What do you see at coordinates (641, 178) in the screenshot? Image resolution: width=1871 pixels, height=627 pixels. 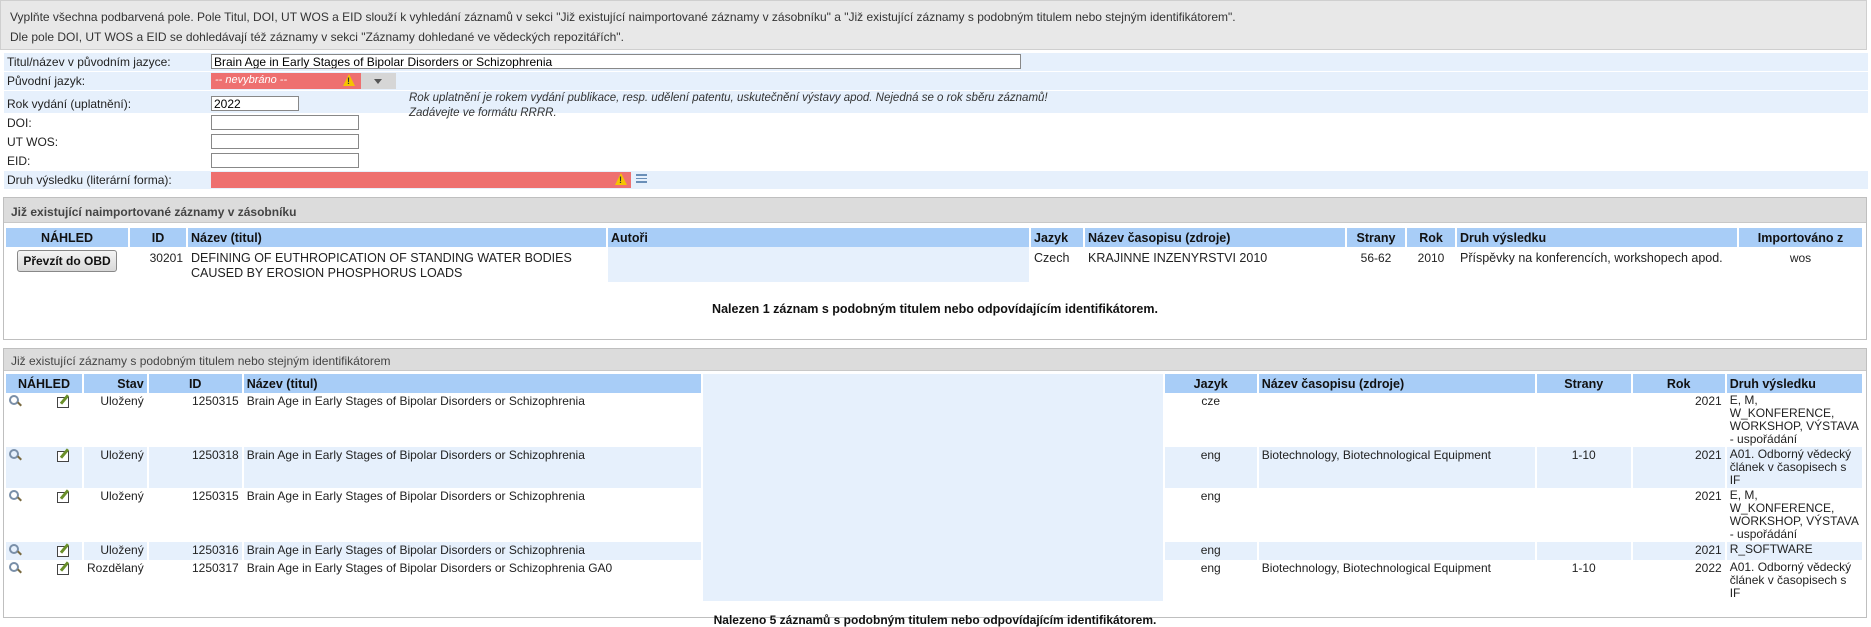 I see `list-icon` at bounding box center [641, 178].